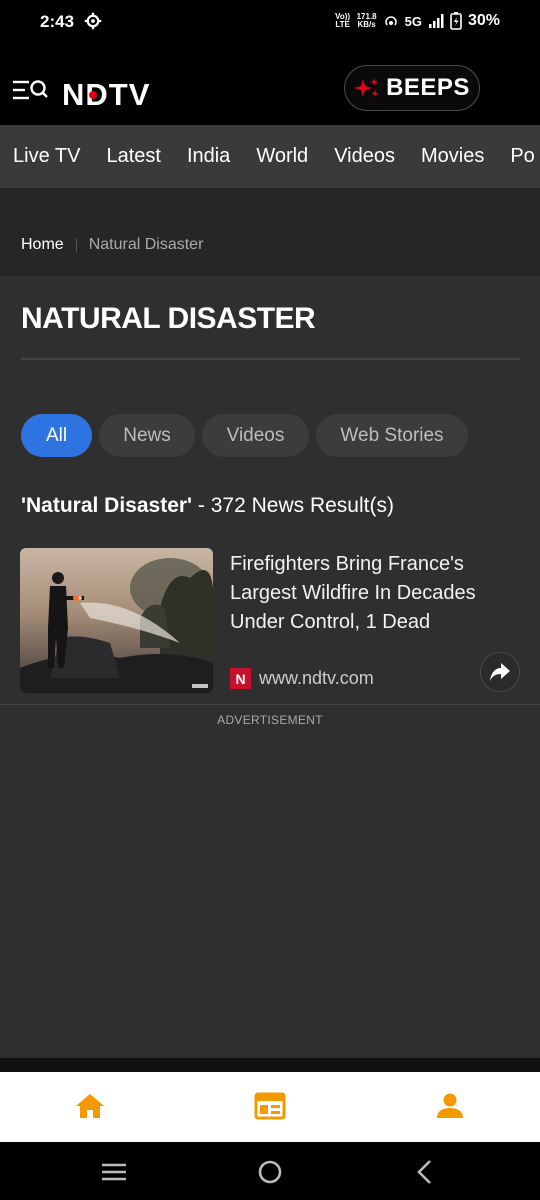 Image resolution: width=540 pixels, height=1200 pixels. Describe the element at coordinates (366, 87) in the screenshot. I see `sparkle-icon` at that location.